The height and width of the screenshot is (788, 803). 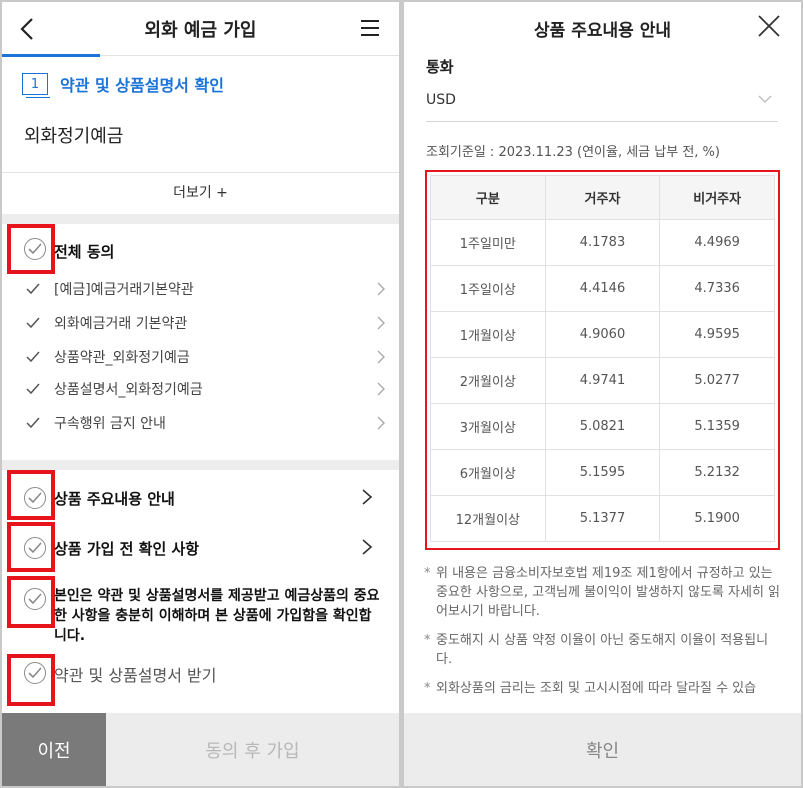 What do you see at coordinates (206, 389) in the screenshot?
I see `terms-item: 상품설명서_외화정기예금` at bounding box center [206, 389].